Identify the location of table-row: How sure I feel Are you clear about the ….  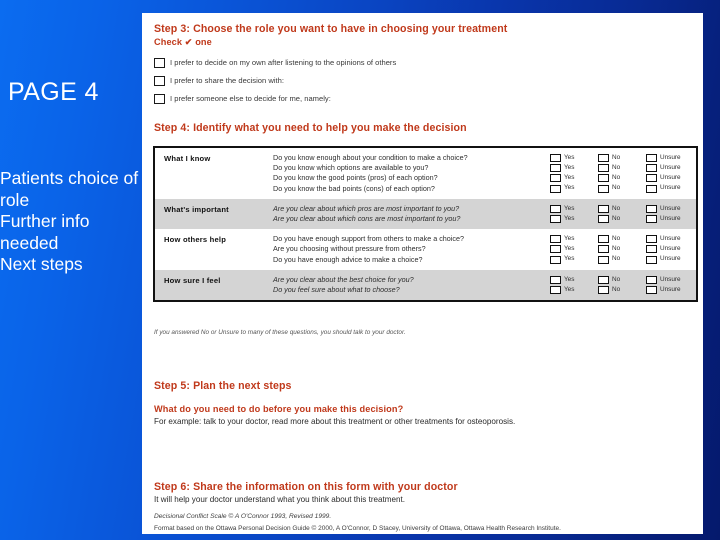
(425, 285).